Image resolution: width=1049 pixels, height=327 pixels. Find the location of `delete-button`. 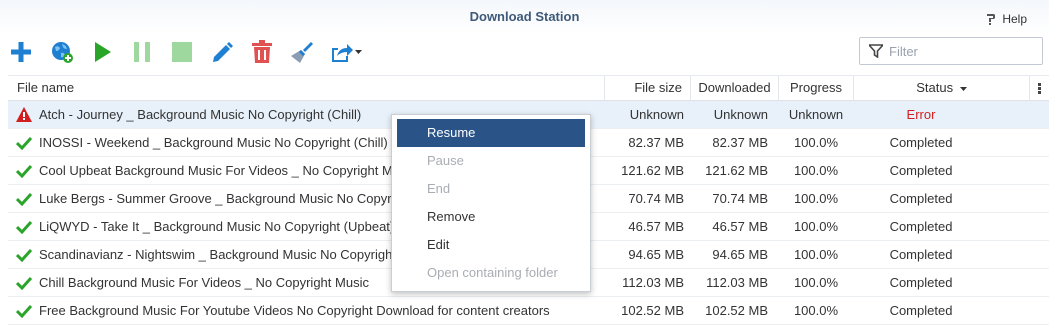

delete-button is located at coordinates (262, 52).